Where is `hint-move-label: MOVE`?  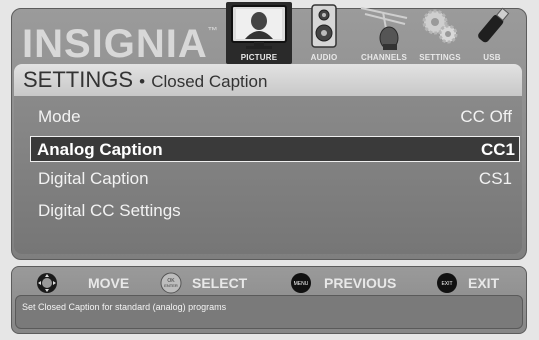
hint-move-label: MOVE is located at coordinates (109, 283).